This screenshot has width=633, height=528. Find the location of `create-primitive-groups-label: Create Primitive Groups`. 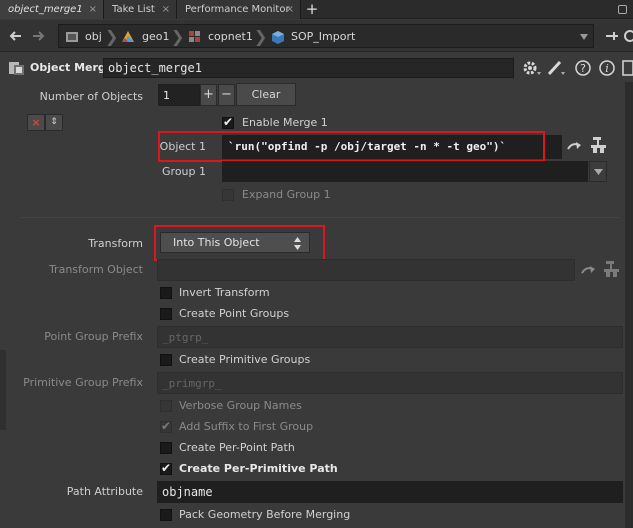

create-primitive-groups-label: Create Primitive Groups is located at coordinates (245, 359).